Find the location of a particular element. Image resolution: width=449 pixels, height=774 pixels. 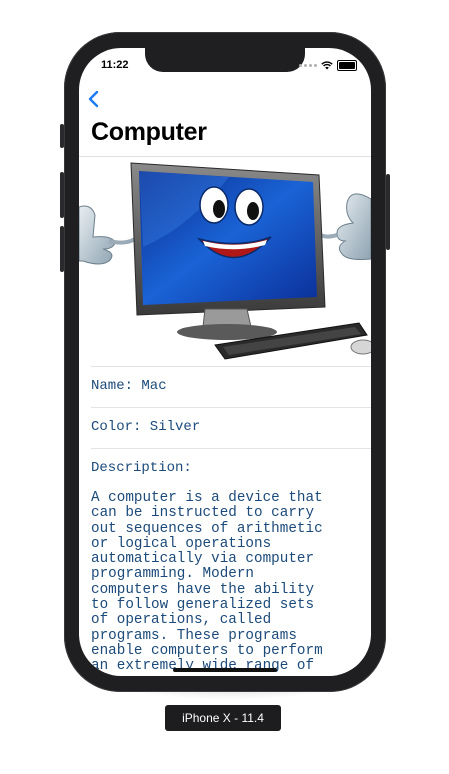

status-icons is located at coordinates (328, 65).